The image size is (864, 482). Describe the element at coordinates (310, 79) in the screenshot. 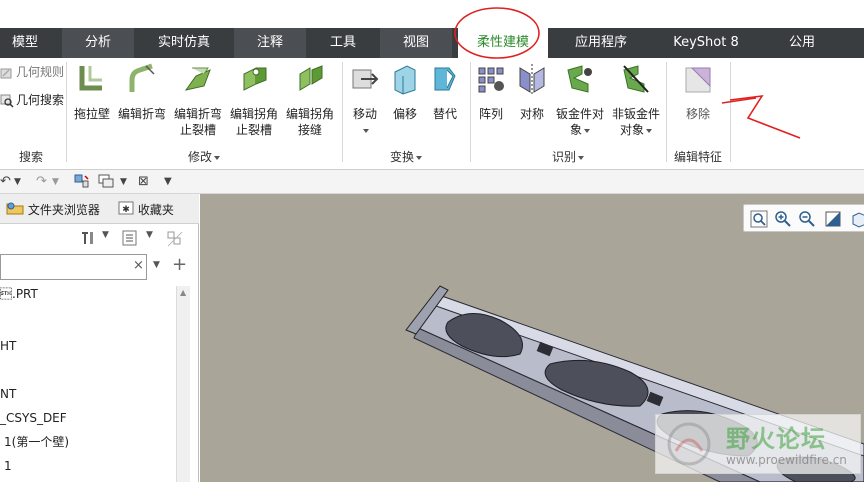

I see `edit-corner-seam-icon` at that location.